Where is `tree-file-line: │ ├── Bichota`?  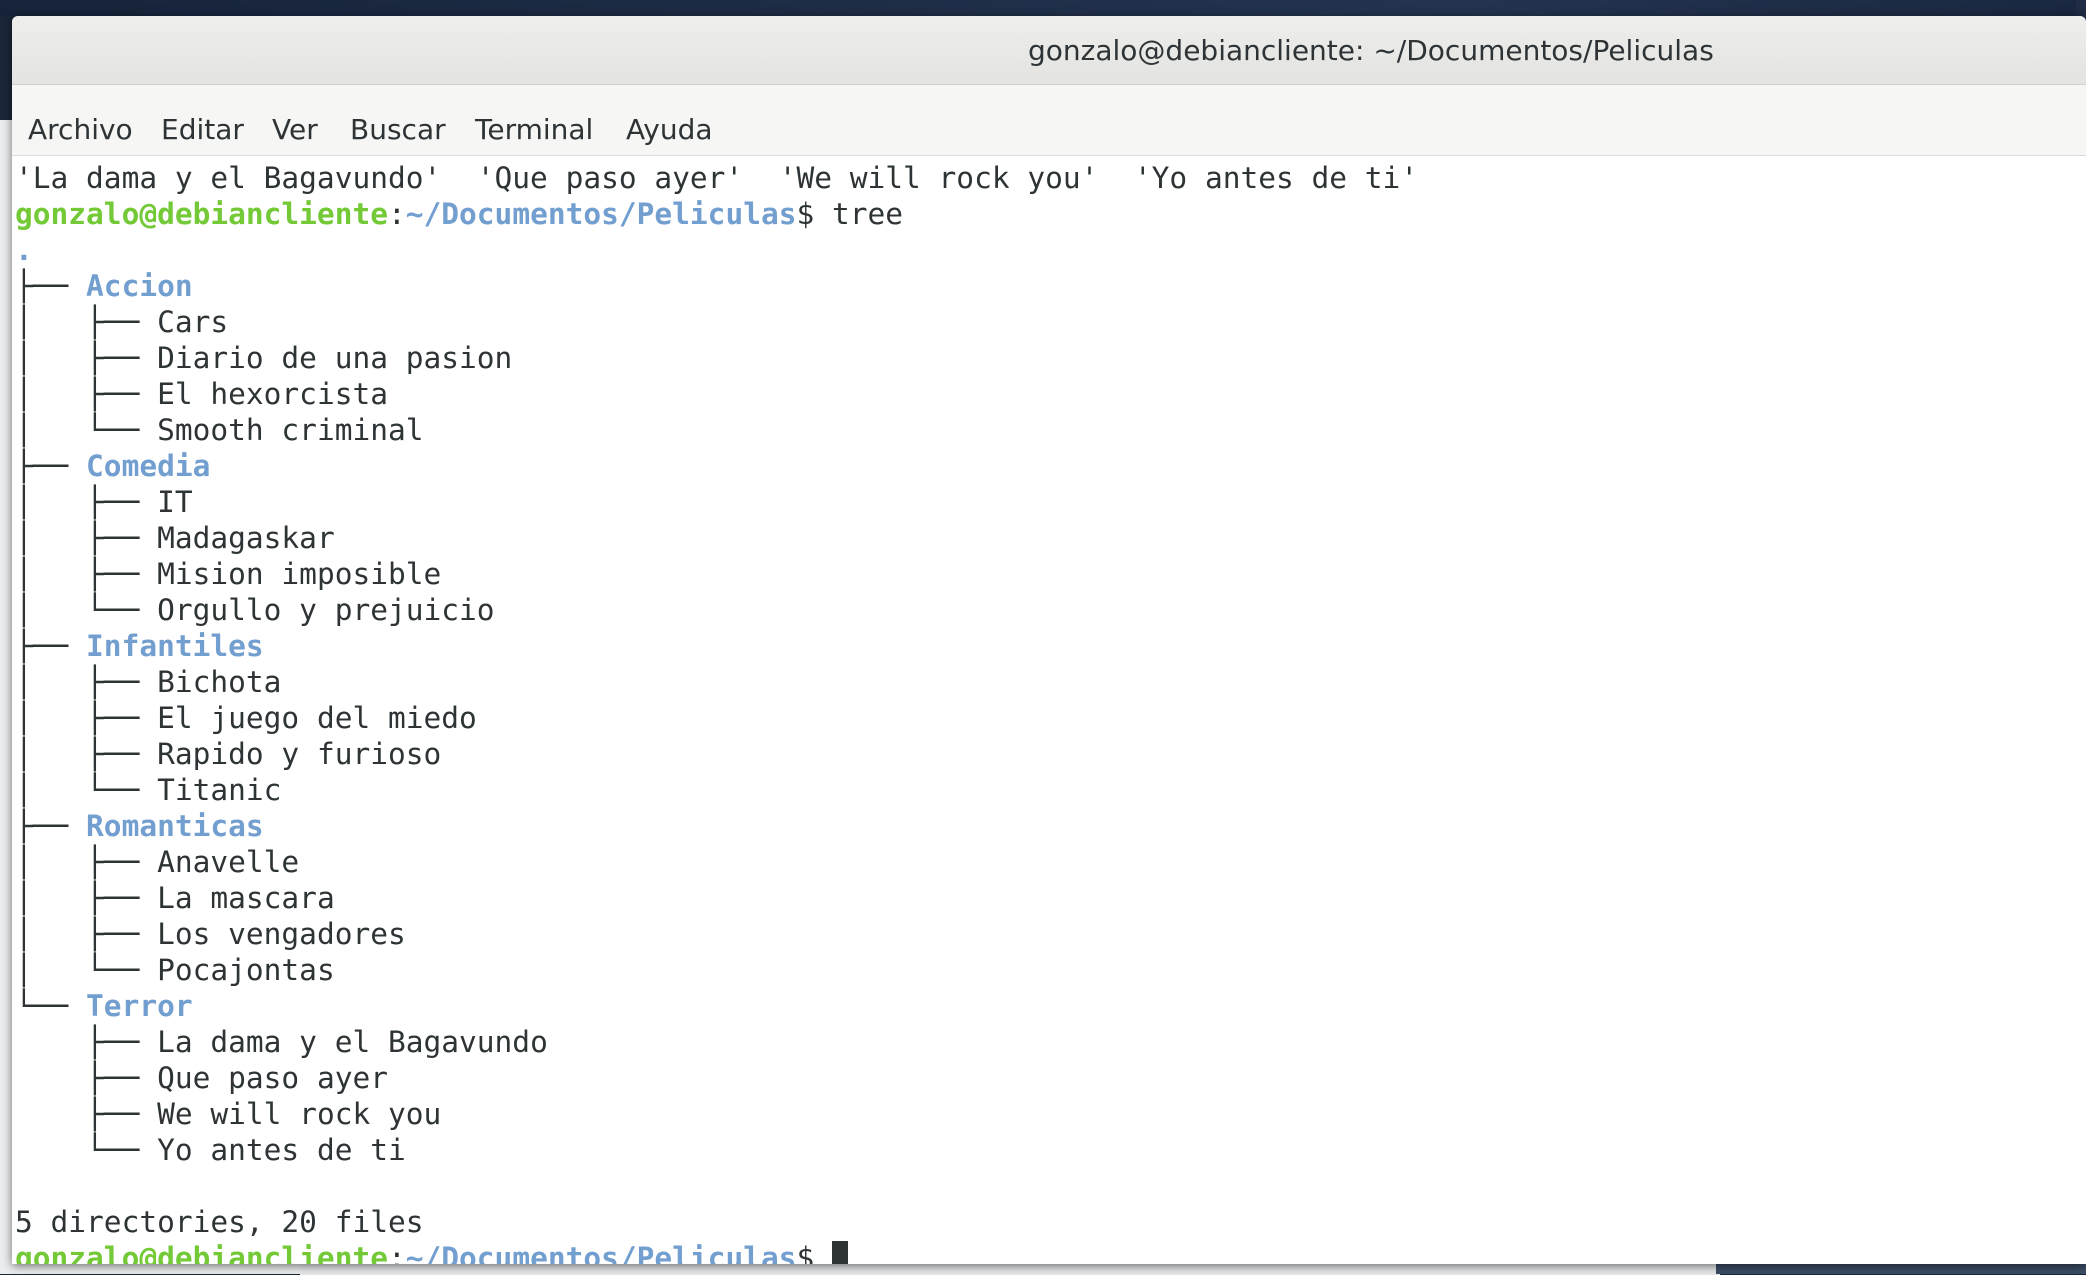 tree-file-line: │ ├── Bichota is located at coordinates (148, 682).